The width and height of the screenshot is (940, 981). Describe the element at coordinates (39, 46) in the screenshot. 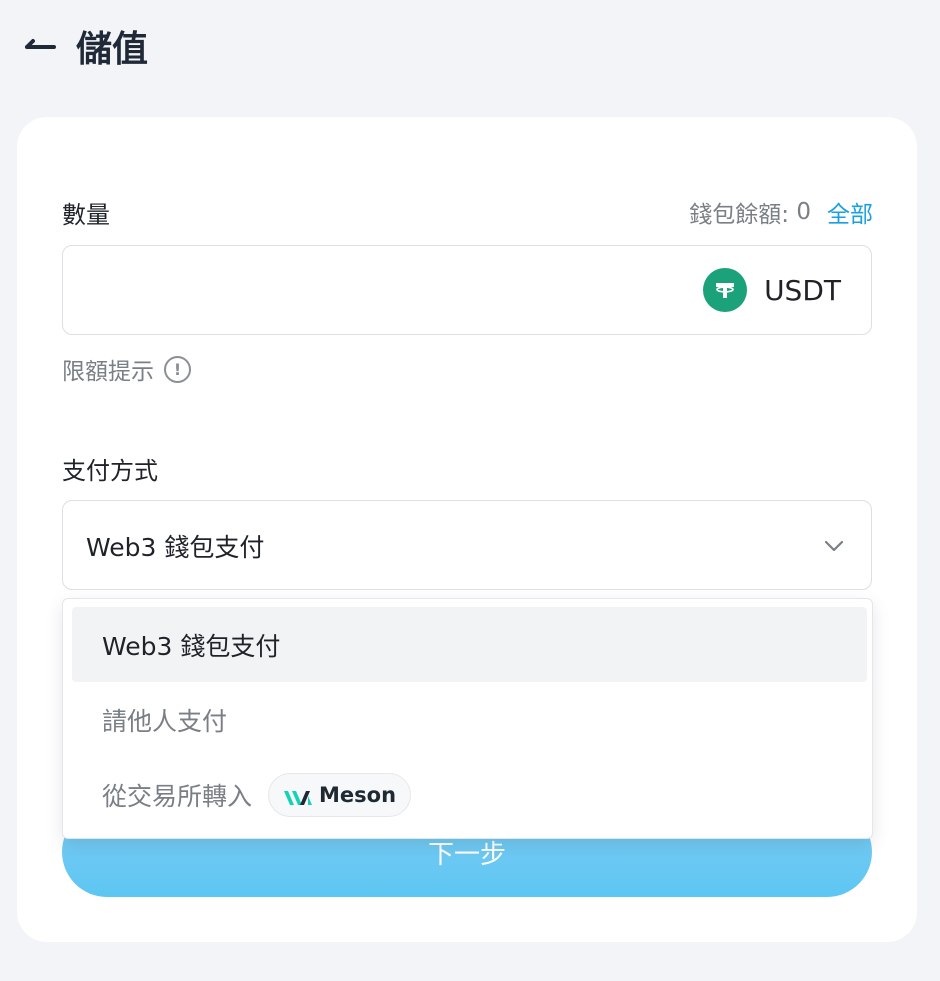

I see `back-arrow-icon` at that location.